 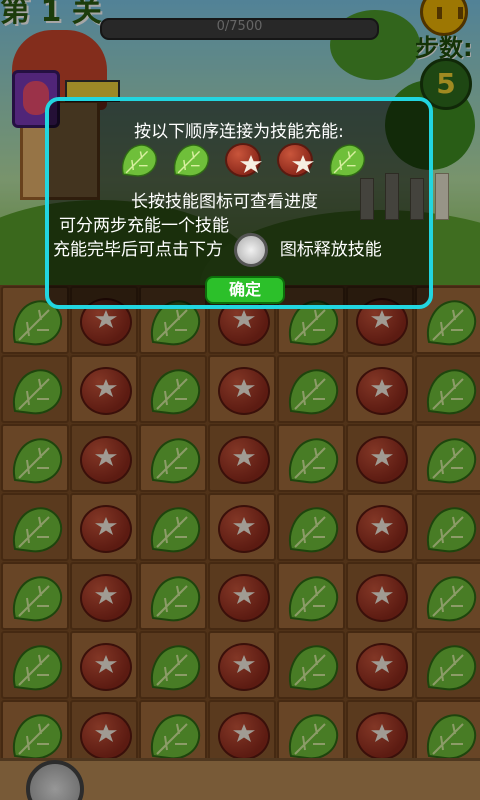 What do you see at coordinates (251, 250) in the screenshot?
I see `skill-clock-icon` at bounding box center [251, 250].